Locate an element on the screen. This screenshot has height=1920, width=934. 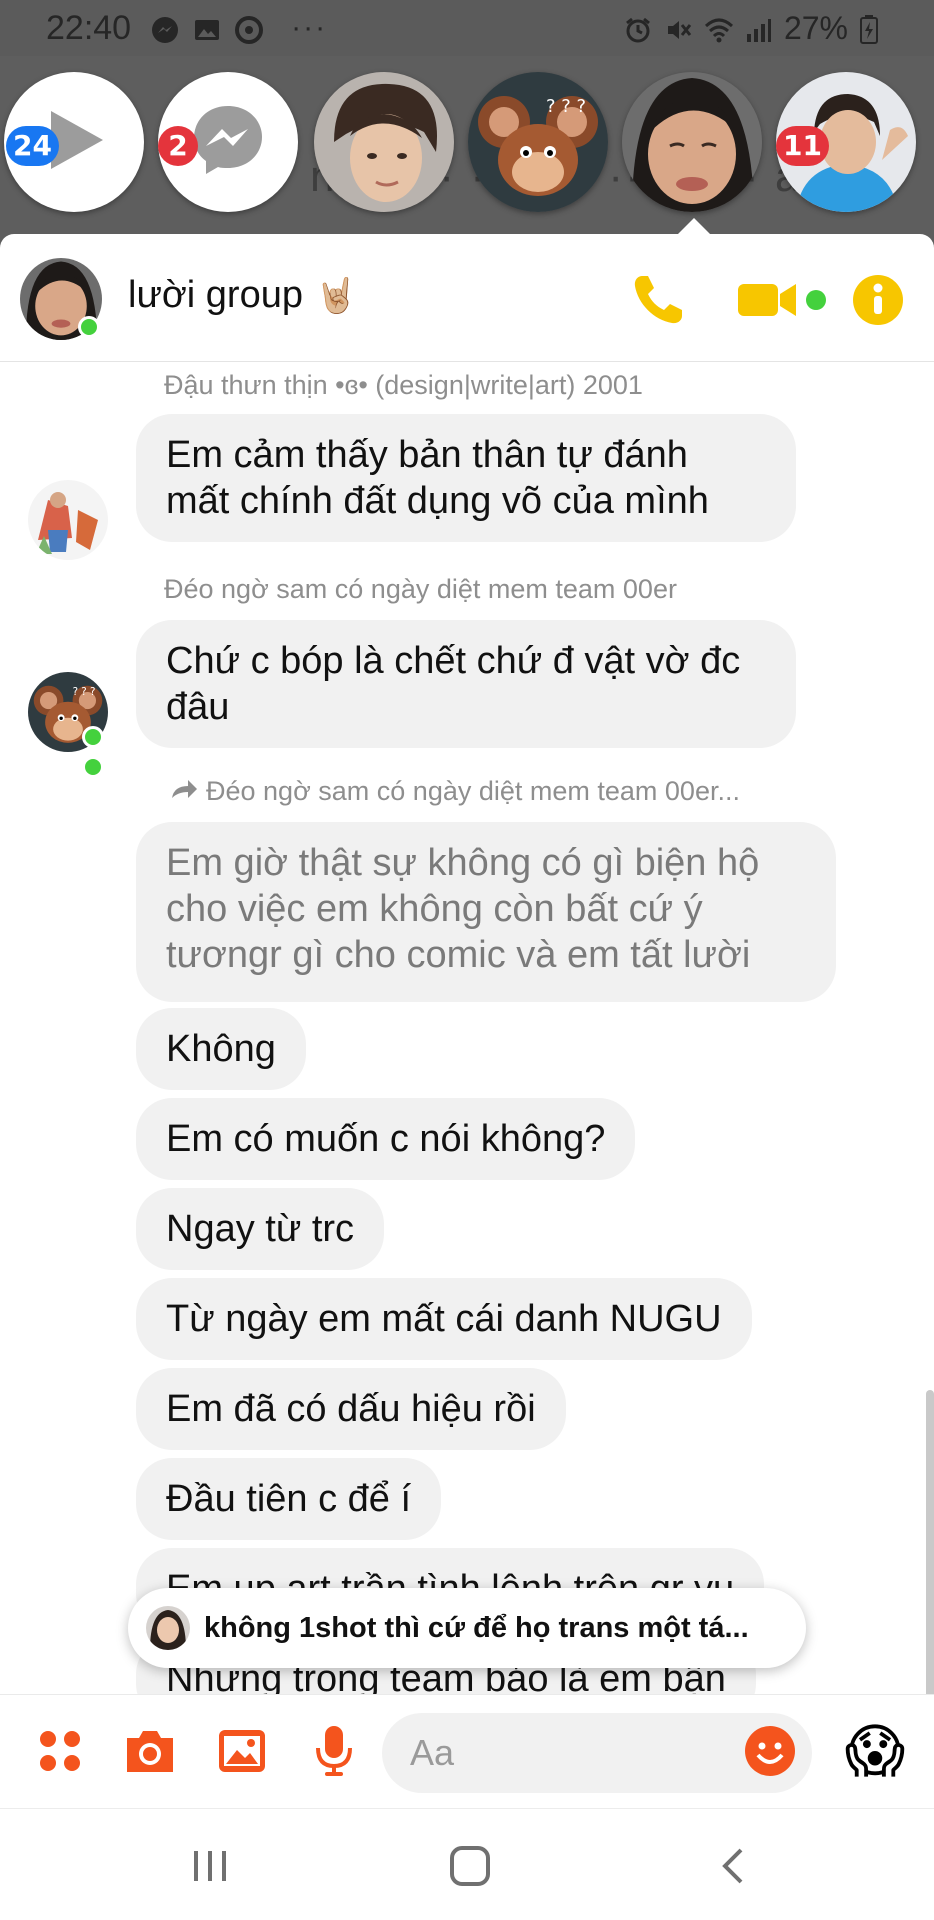
message-bubble: Đầu tiên c để í is located at coordinates (289, 1499).